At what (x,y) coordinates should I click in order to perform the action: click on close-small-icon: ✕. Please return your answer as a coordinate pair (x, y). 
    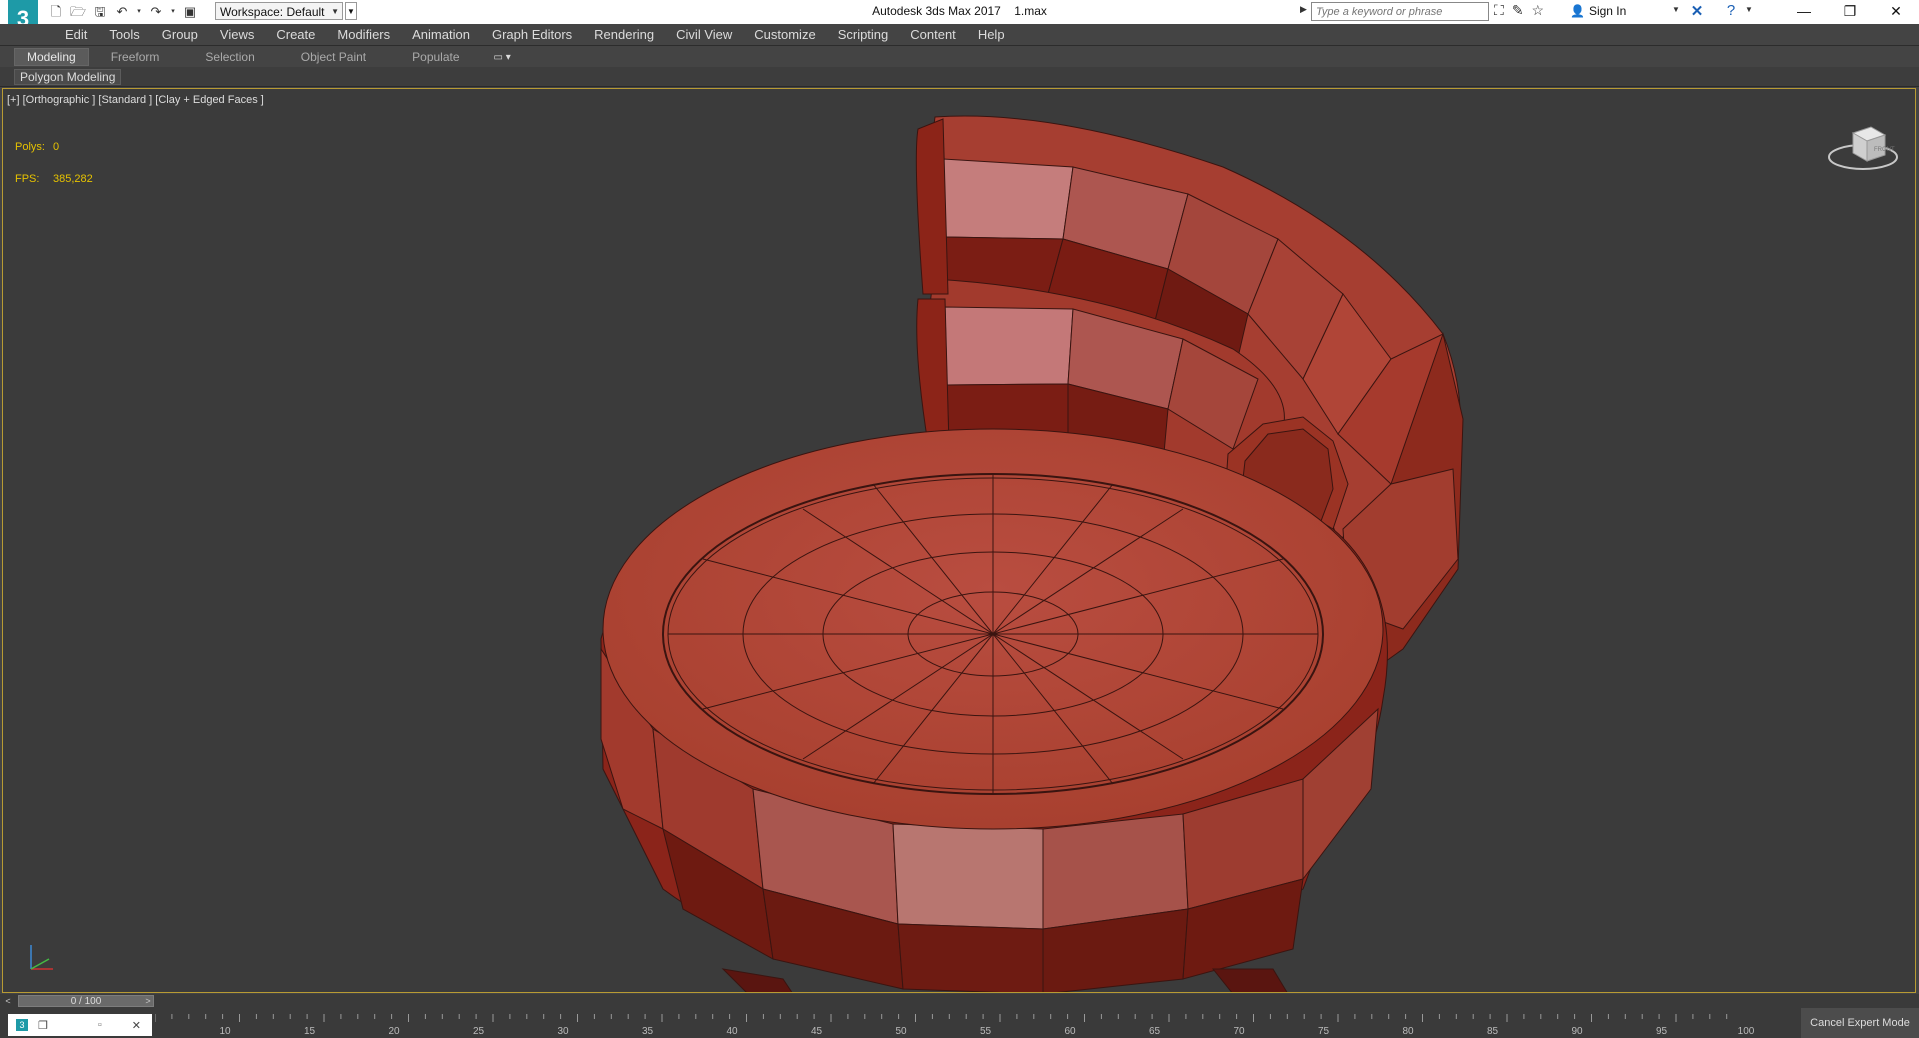
    Looking at the image, I should click on (136, 1025).